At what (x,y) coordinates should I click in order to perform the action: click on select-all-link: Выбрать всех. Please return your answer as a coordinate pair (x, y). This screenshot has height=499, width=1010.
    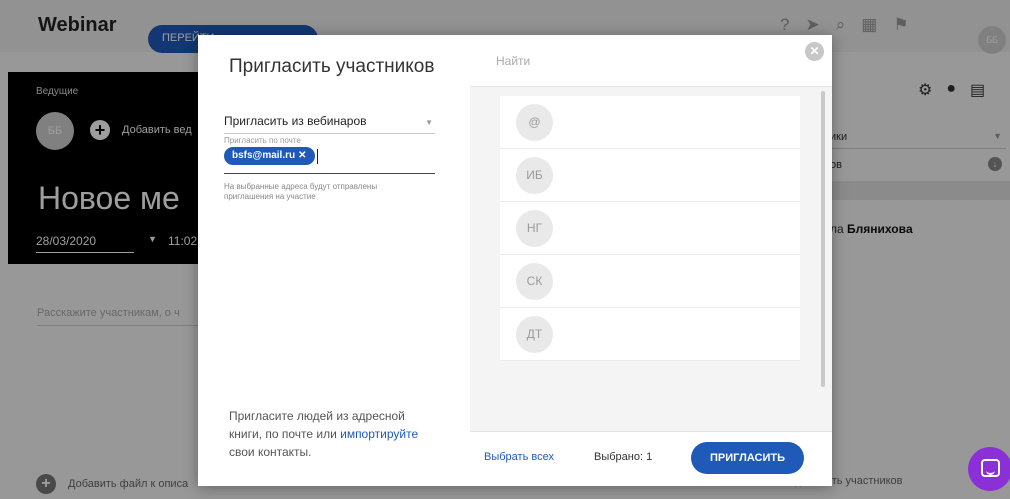
    Looking at the image, I should click on (519, 457).